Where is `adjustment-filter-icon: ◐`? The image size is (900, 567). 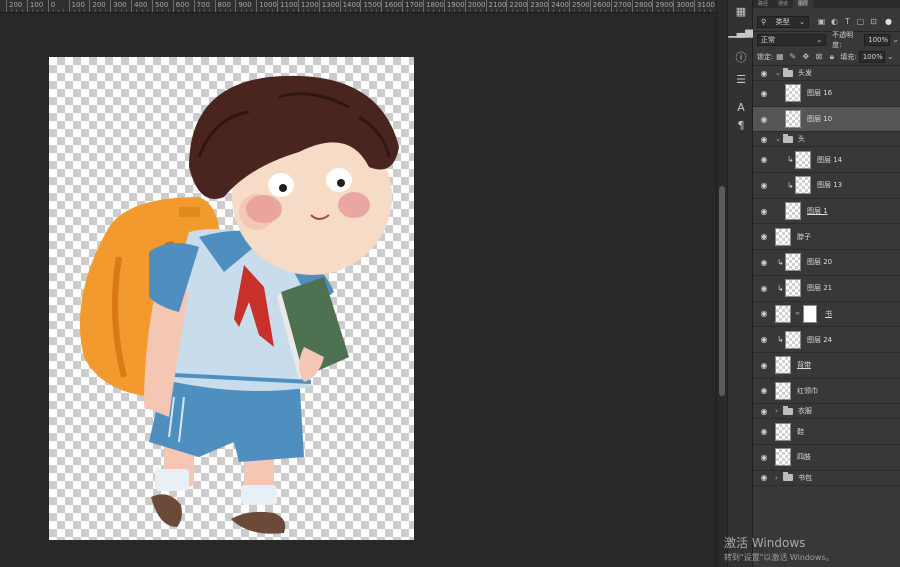
adjustment-filter-icon: ◐ is located at coordinates (834, 21).